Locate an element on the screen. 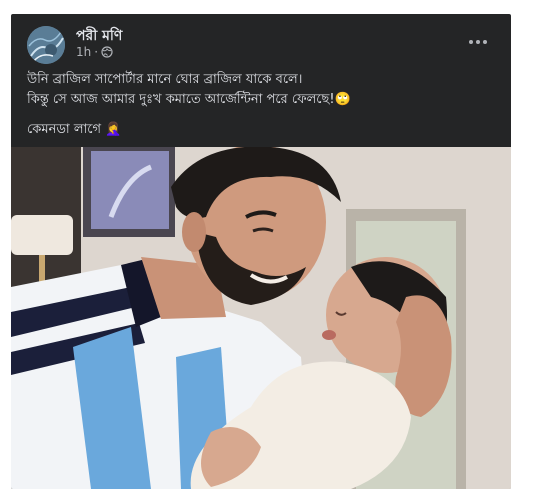  more-options-icon is located at coordinates (478, 42).